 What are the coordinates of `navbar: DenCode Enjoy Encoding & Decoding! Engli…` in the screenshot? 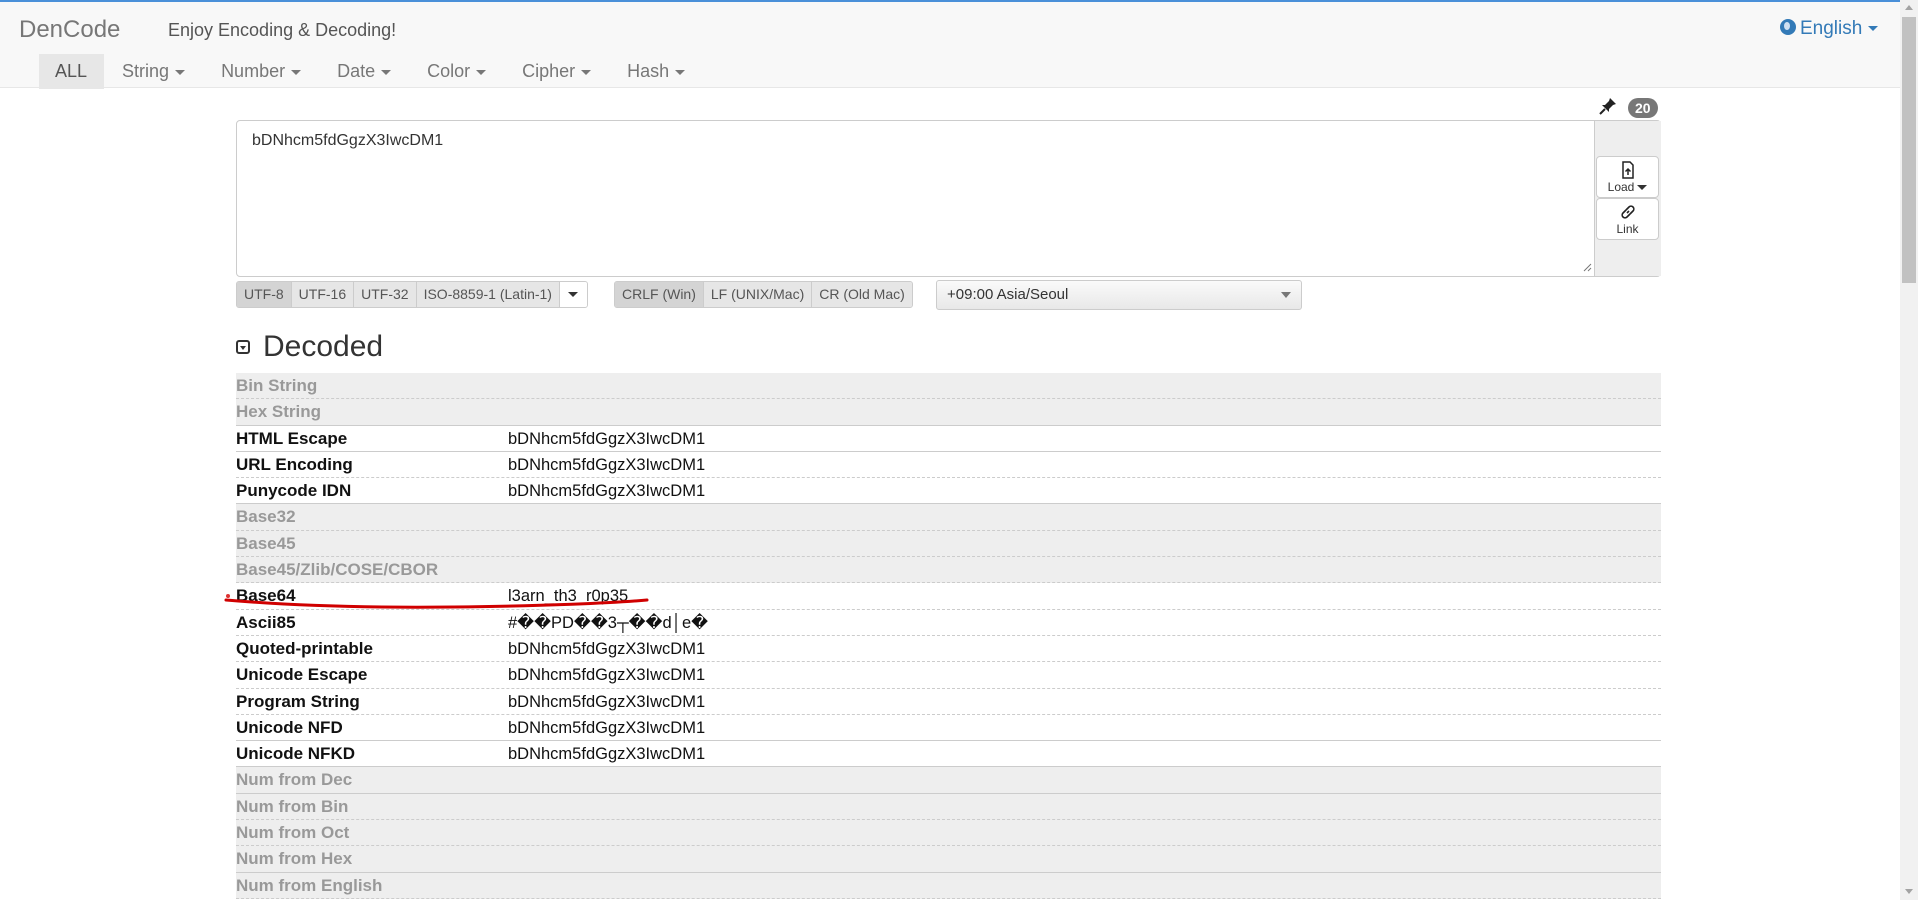 It's located at (950, 44).